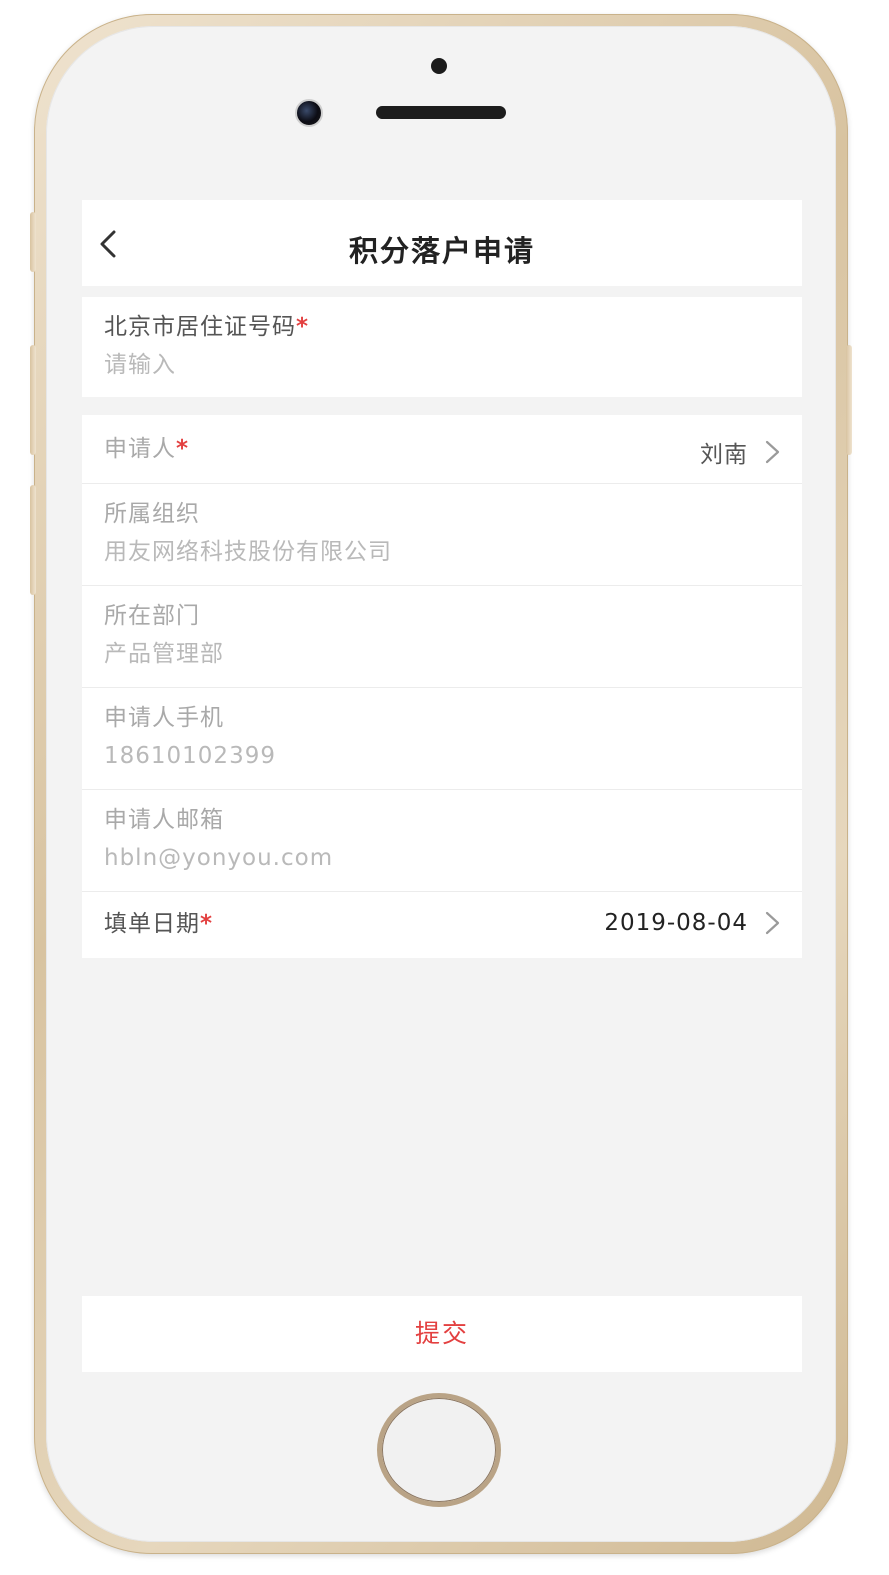 The image size is (889, 1575). I want to click on earpiece-speaker, so click(441, 112).